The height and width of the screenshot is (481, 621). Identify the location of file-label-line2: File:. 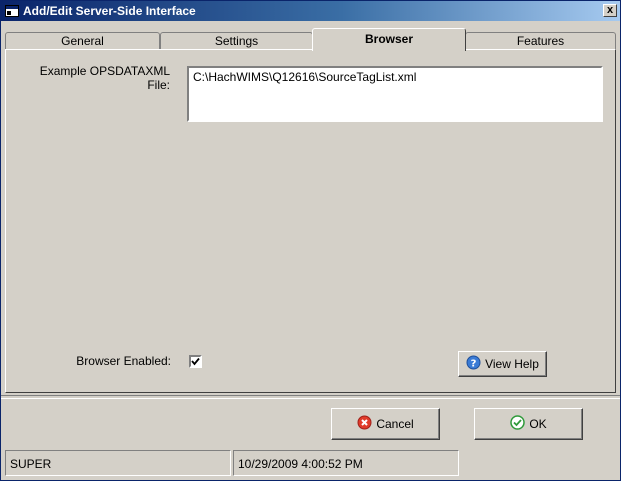
(158, 85).